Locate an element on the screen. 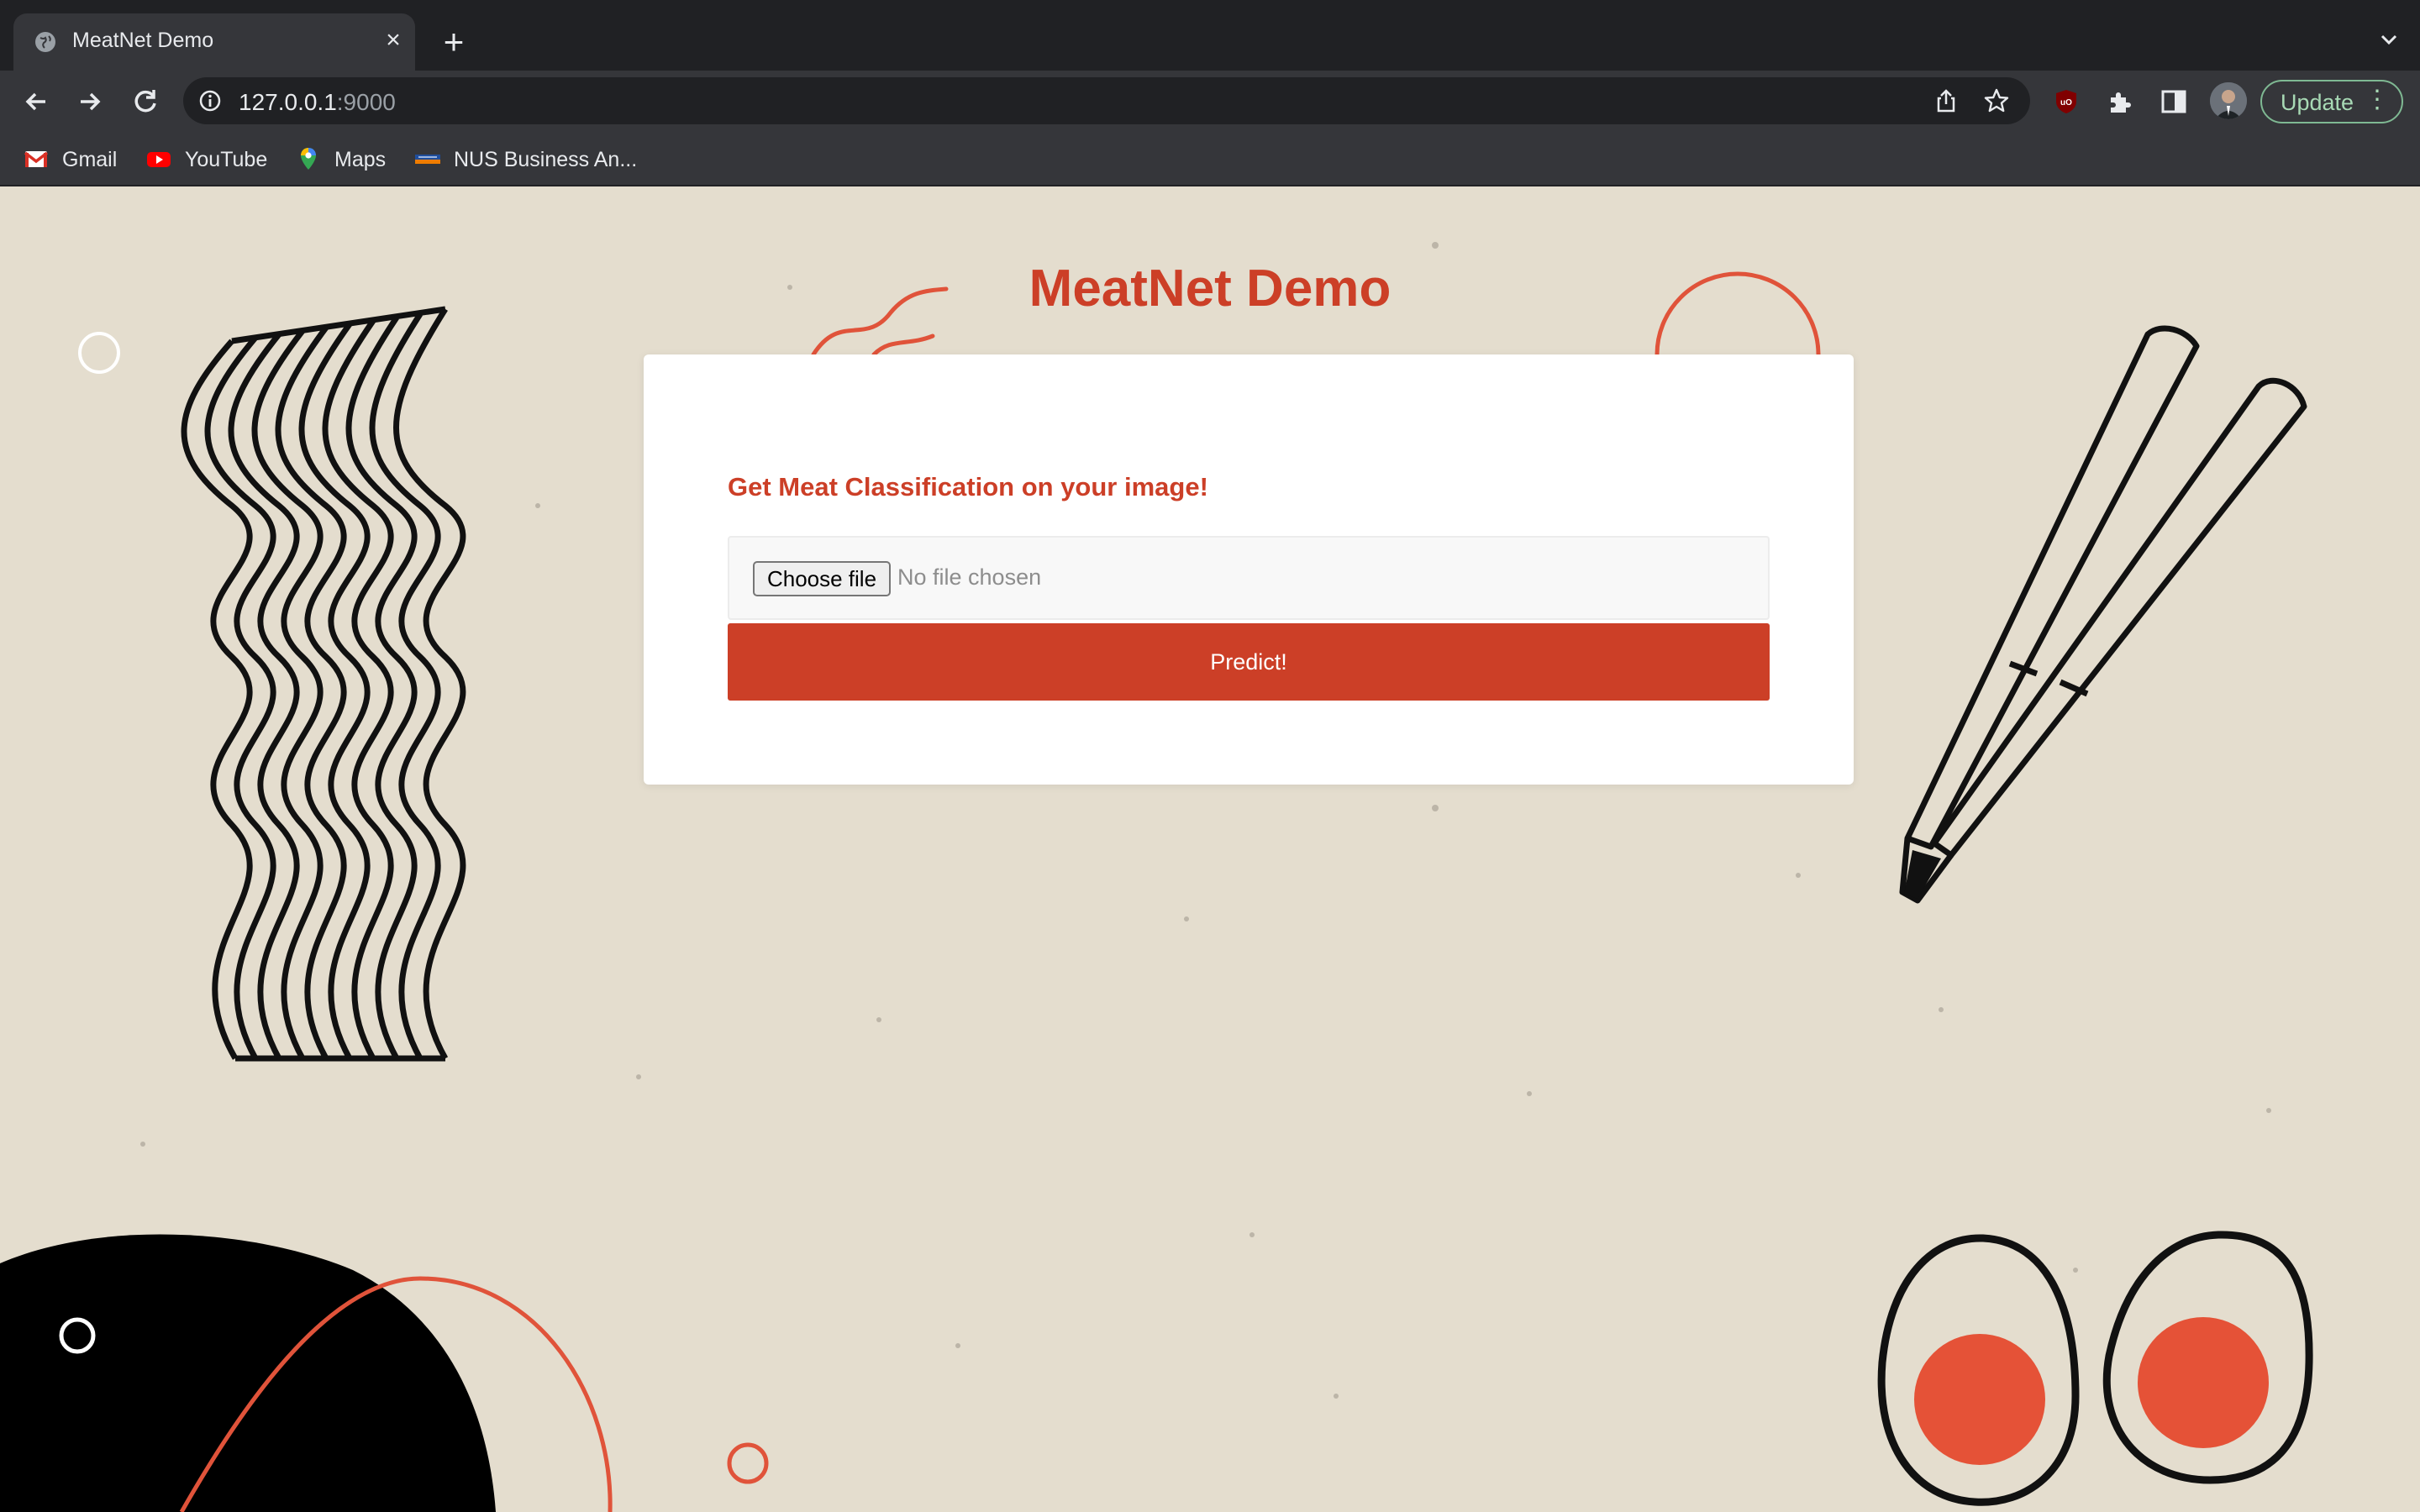 This screenshot has width=2420, height=1512. share-icon is located at coordinates (1946, 100).